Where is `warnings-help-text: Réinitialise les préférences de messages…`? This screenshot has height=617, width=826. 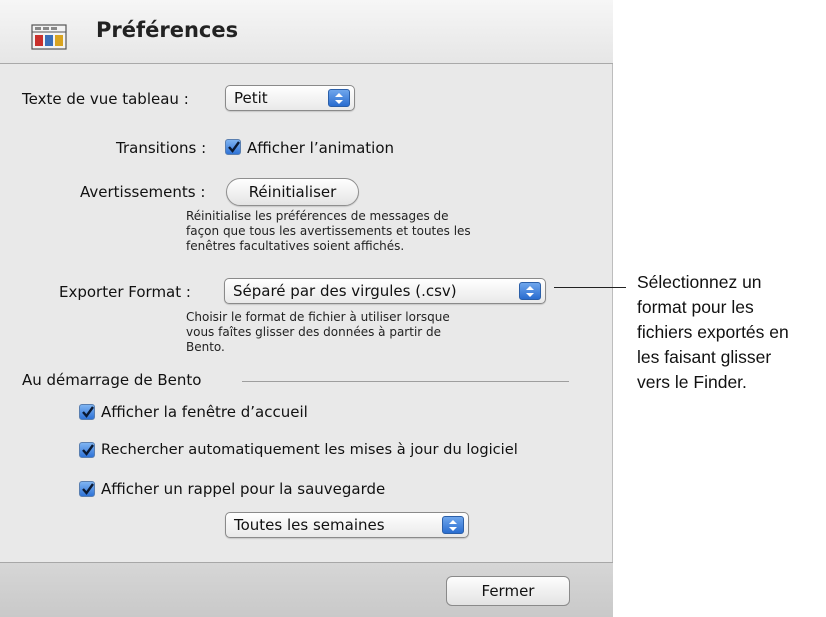 warnings-help-text: Réinitialise les préférences de messages… is located at coordinates (328, 231).